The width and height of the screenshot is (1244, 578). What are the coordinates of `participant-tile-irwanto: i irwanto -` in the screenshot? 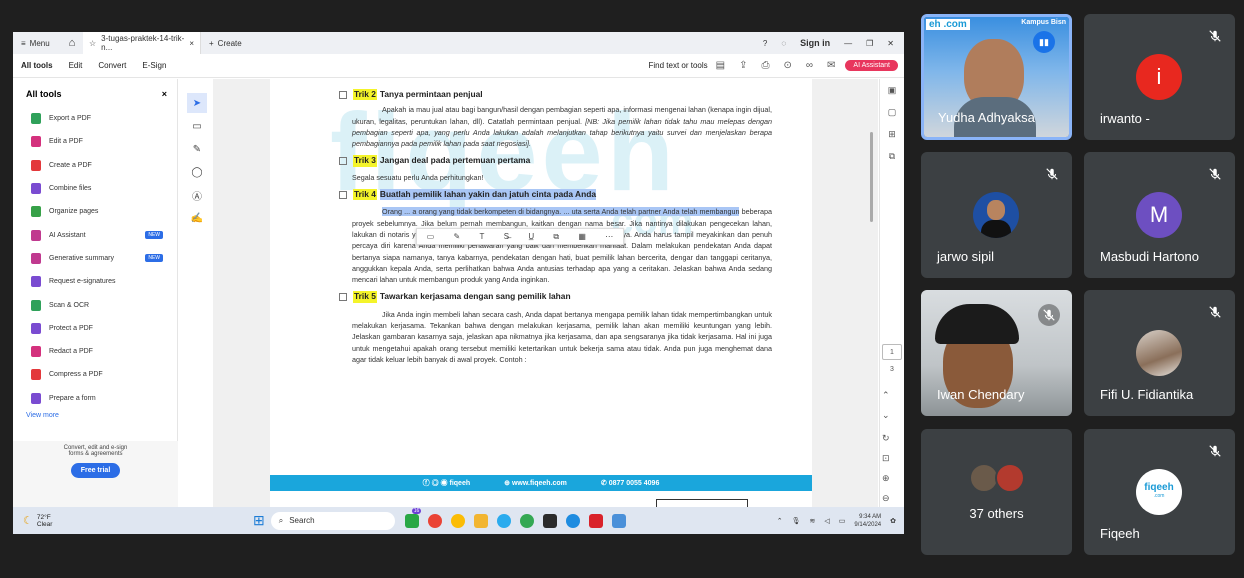 It's located at (1159, 77).